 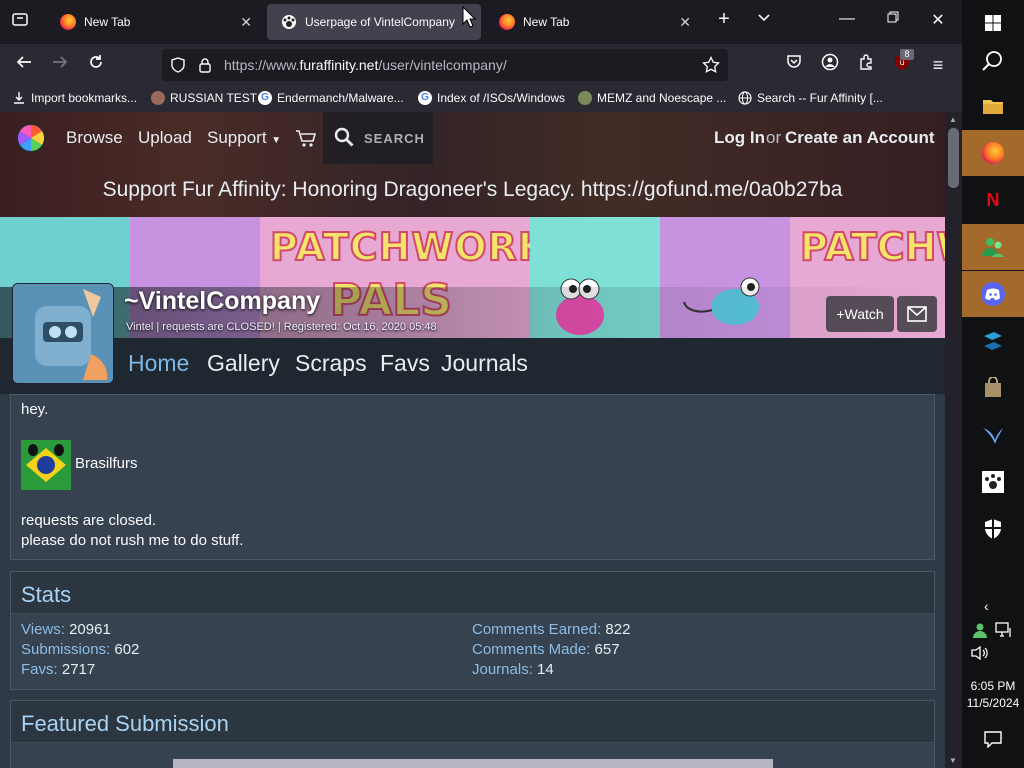 What do you see at coordinates (593, 22) in the screenshot?
I see `tab-new-2: New Tab ✕` at bounding box center [593, 22].